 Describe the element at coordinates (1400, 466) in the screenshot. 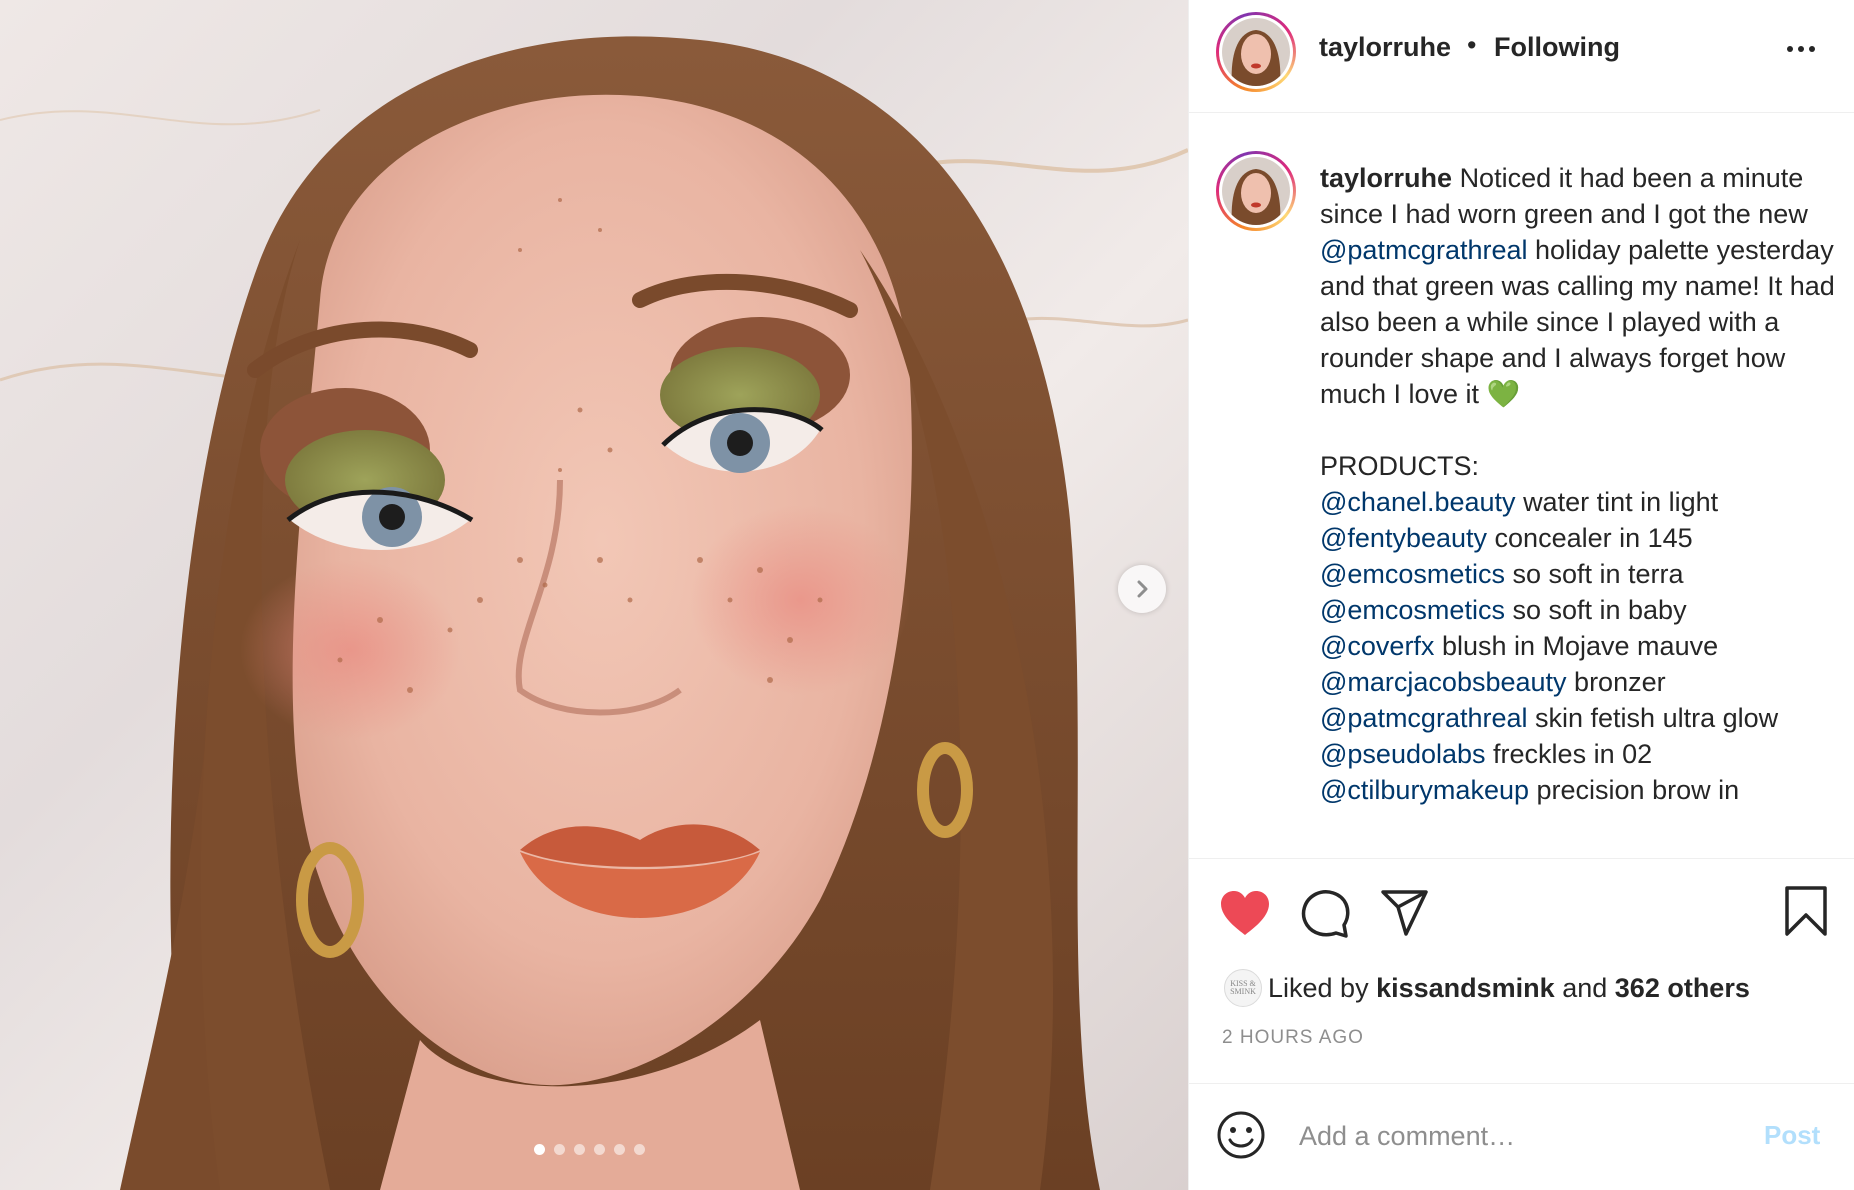

I see `products-heading: PRODUCTS:` at that location.